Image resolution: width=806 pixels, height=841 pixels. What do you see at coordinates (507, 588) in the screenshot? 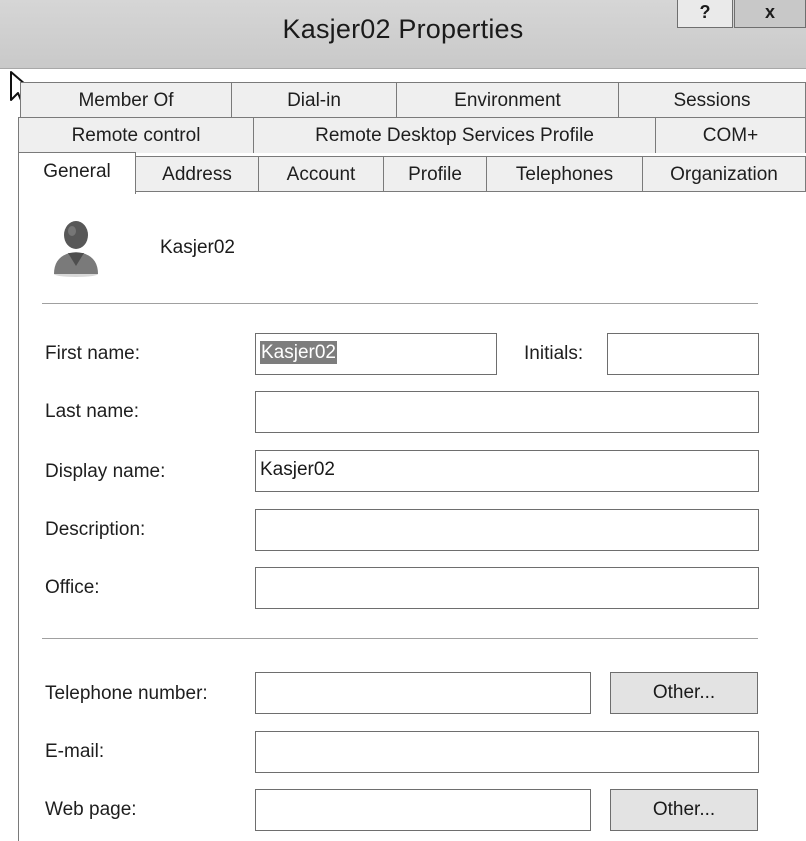
I see `office-field` at bounding box center [507, 588].